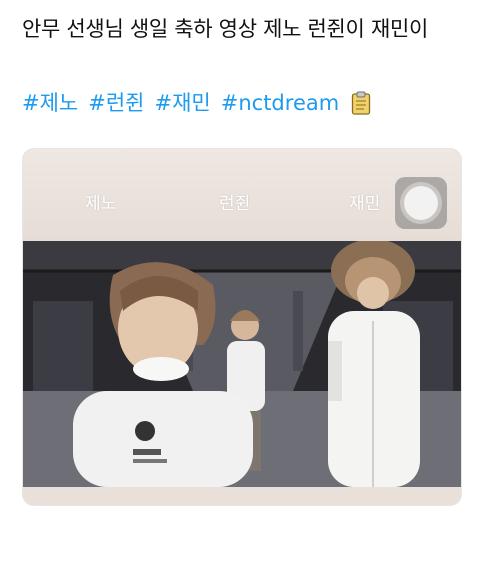 The image size is (480, 581). I want to click on video-bottom-bar, so click(242, 496).